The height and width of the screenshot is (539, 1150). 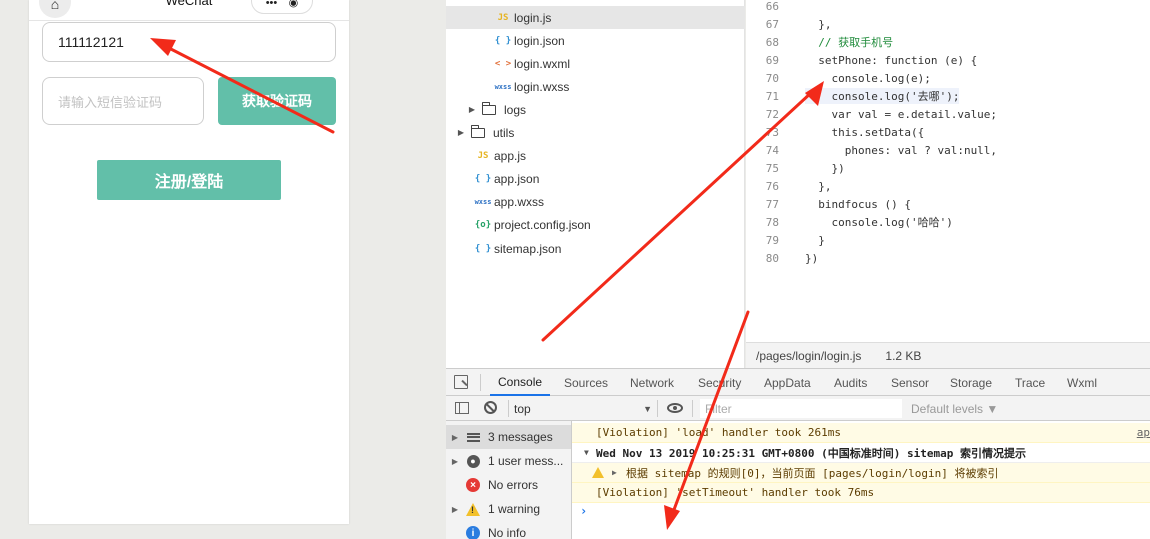 I want to click on line-number: 67, so click(x=772, y=24).